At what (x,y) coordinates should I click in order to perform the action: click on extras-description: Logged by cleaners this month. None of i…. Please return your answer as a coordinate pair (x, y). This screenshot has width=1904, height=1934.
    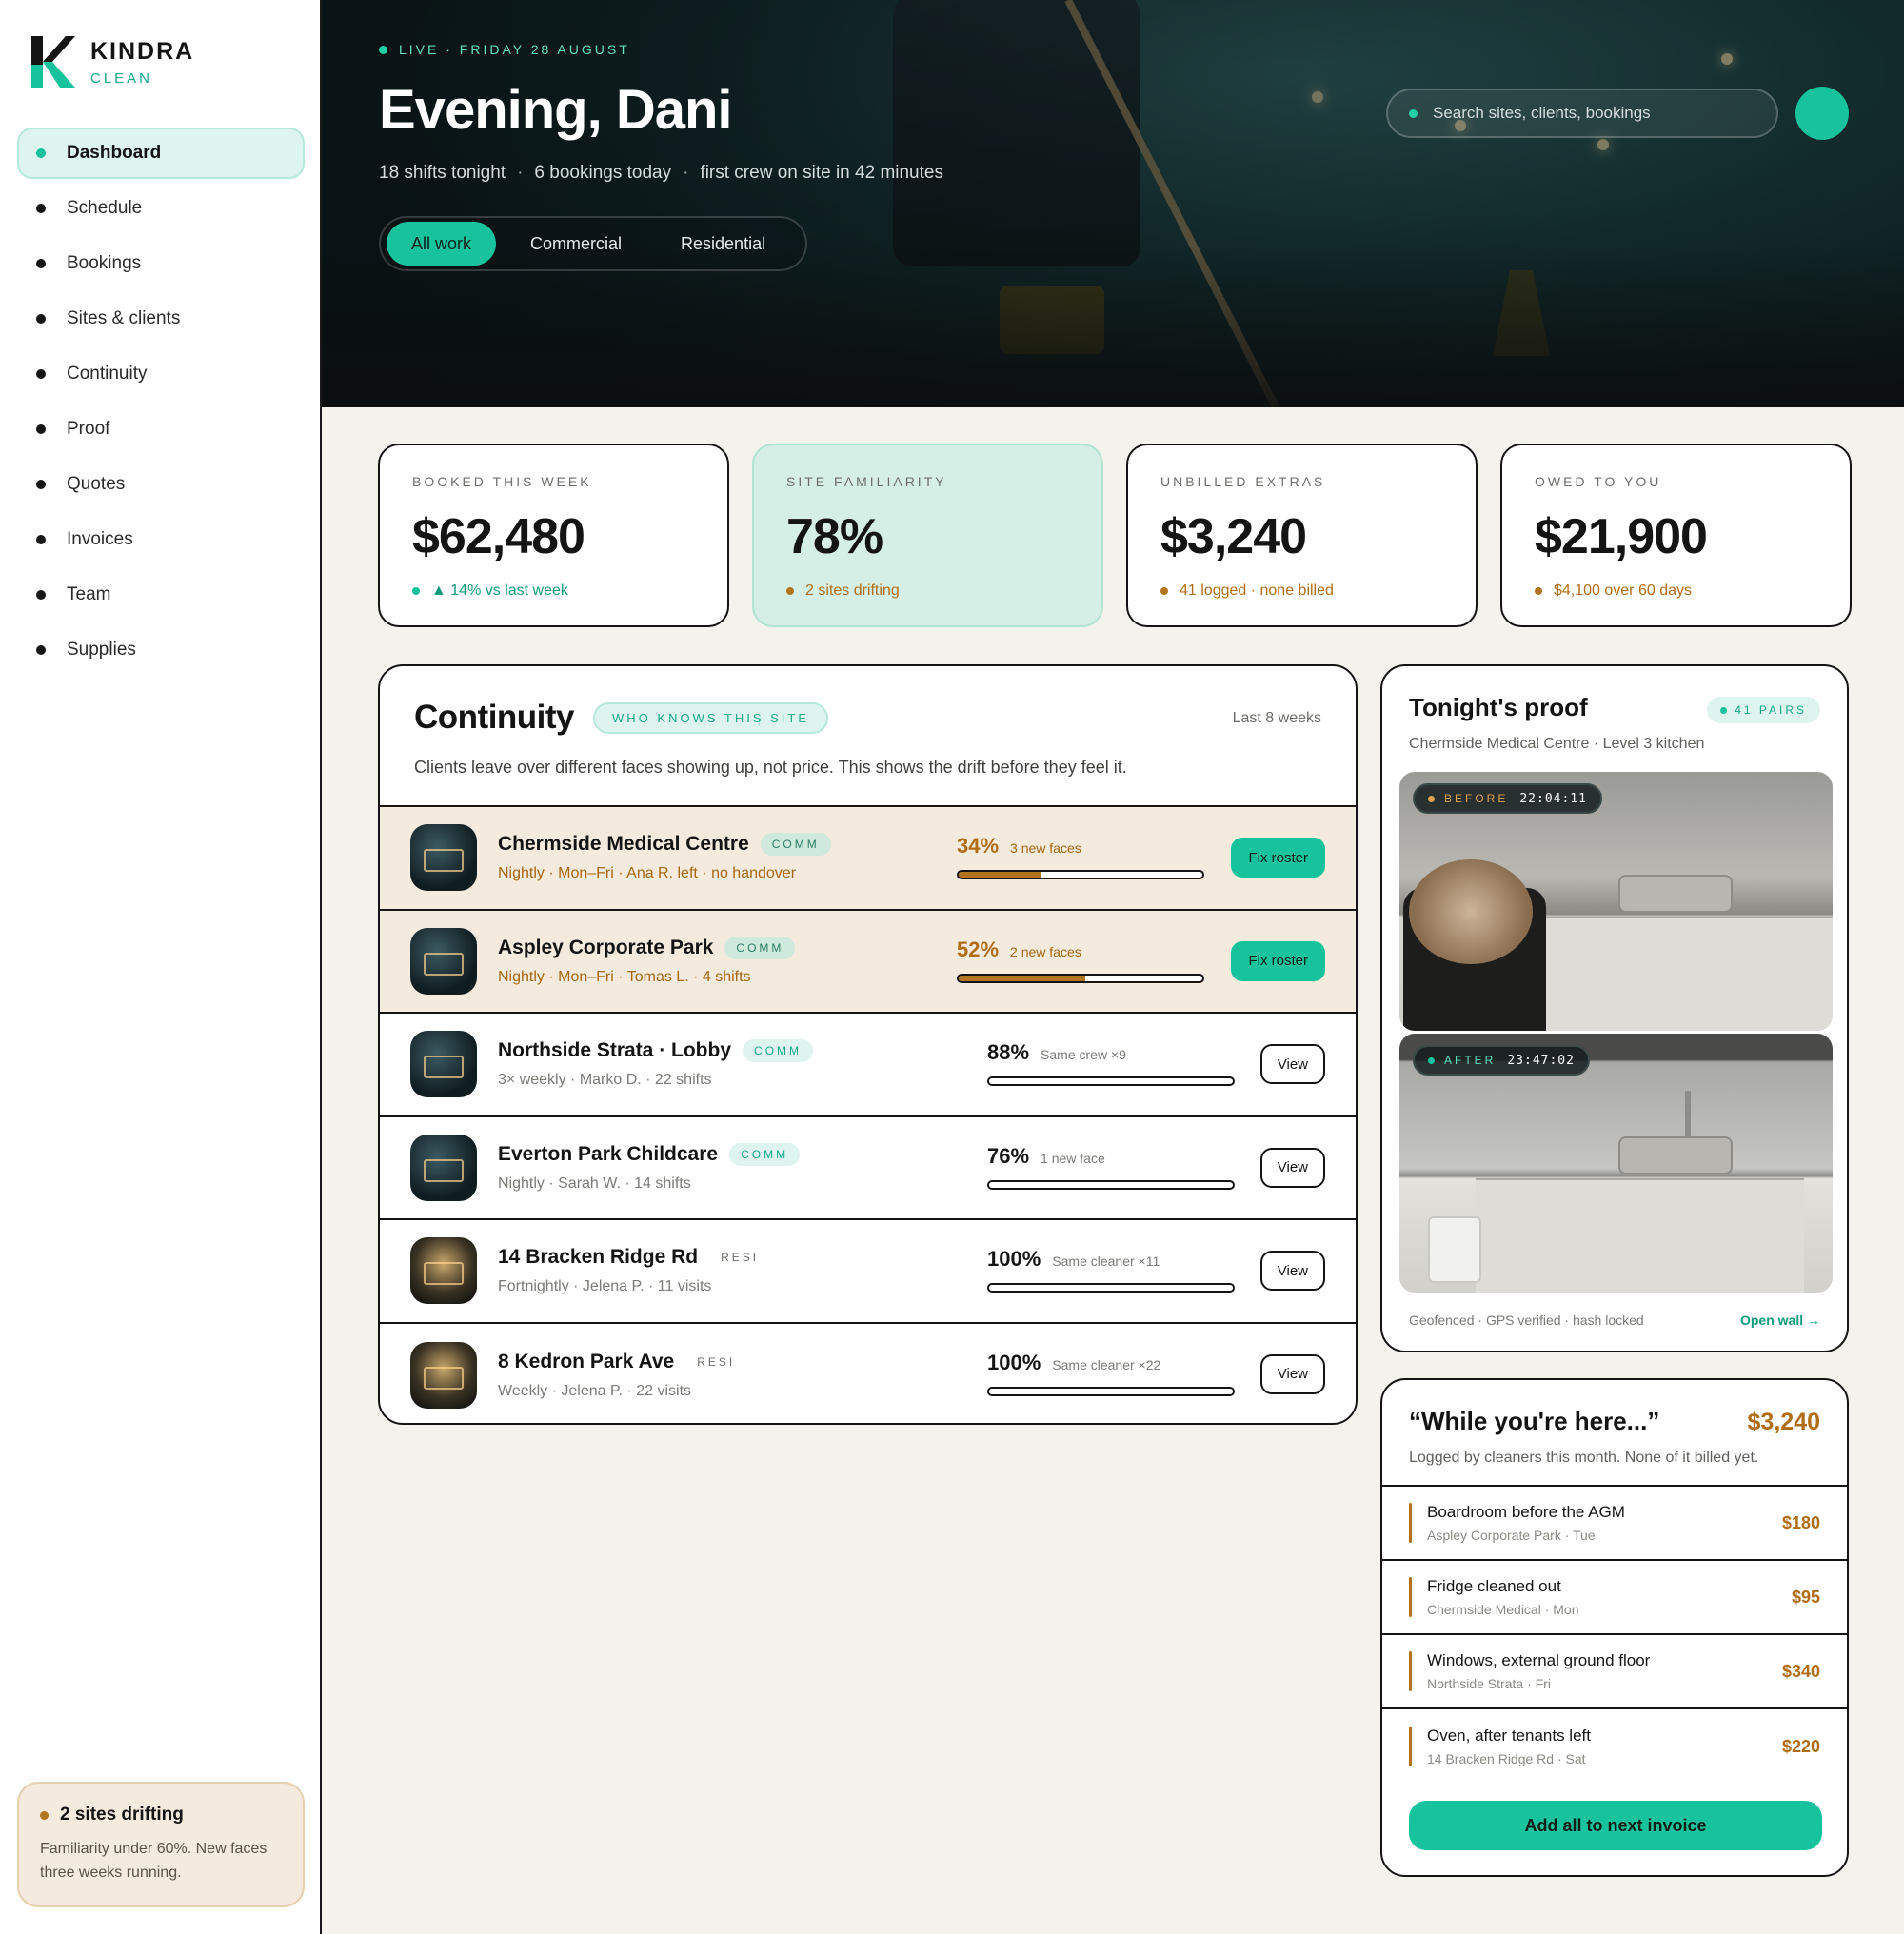
    Looking at the image, I should click on (1584, 1458).